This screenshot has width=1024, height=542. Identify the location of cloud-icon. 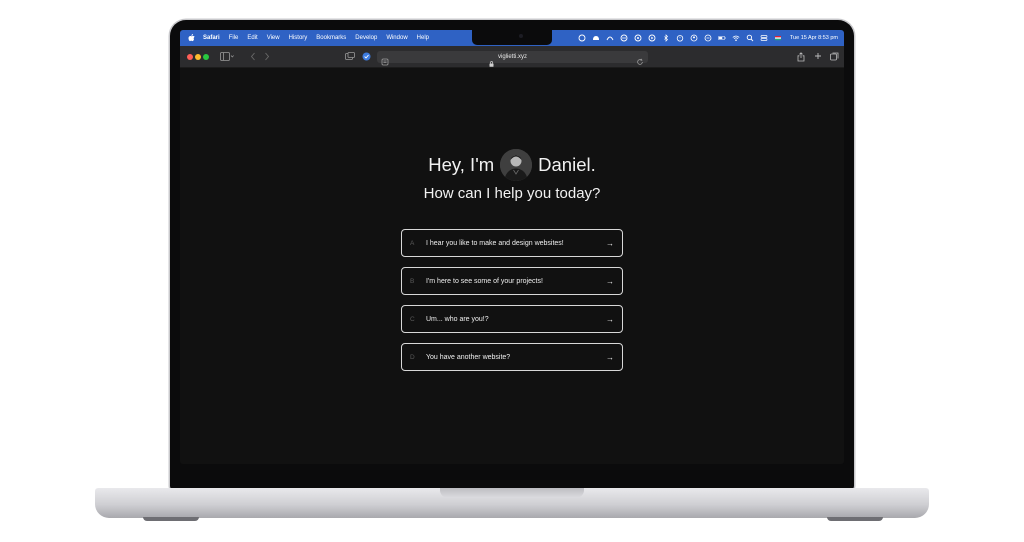
(582, 38).